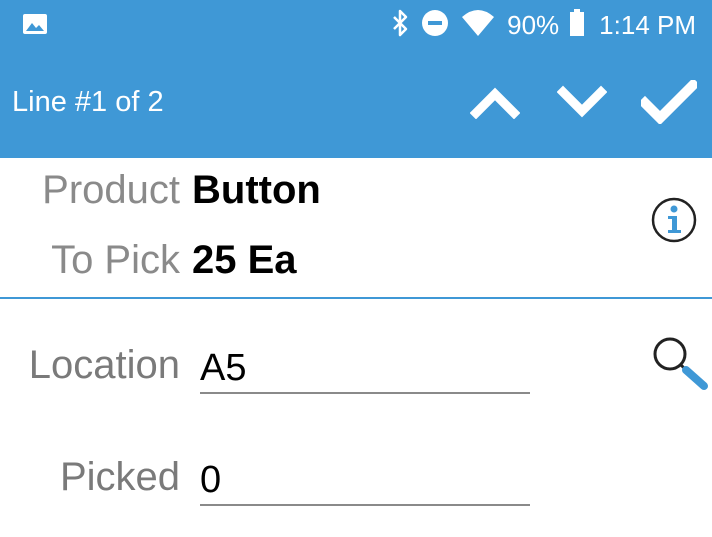  I want to click on location-input, so click(365, 369).